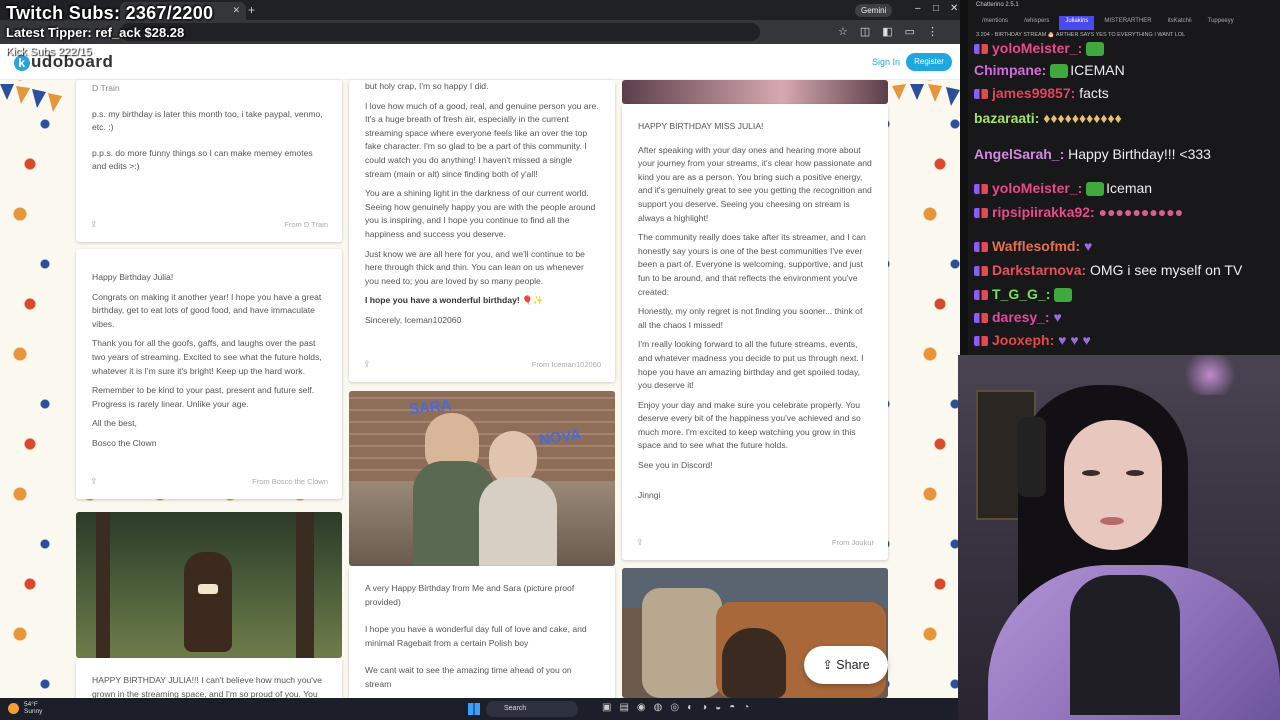 The height and width of the screenshot is (720, 1280). What do you see at coordinates (853, 665) in the screenshot?
I see `share-label: Share` at bounding box center [853, 665].